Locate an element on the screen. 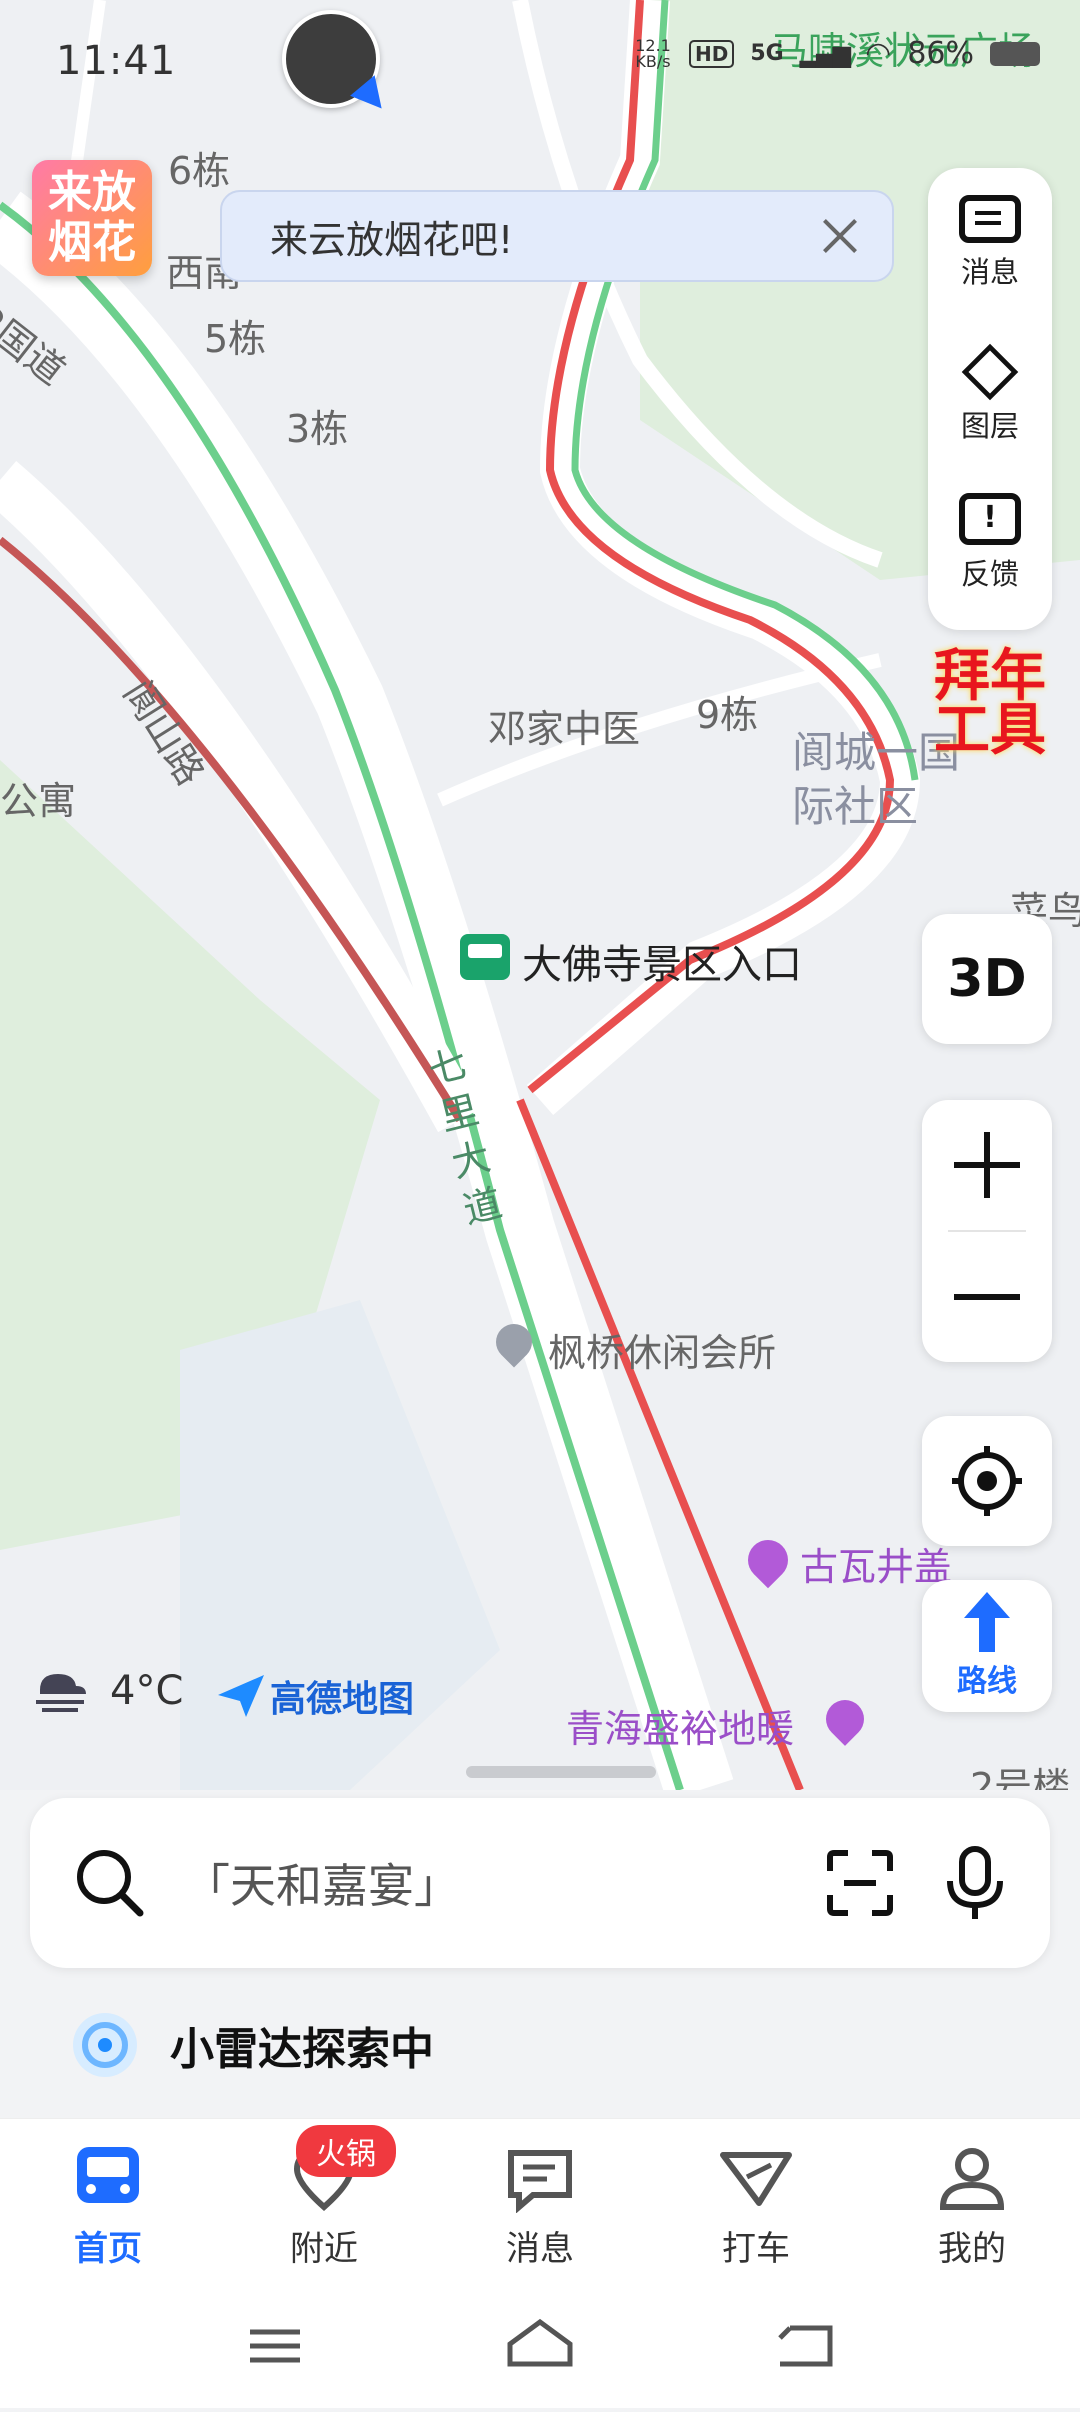 This screenshot has height=2412, width=1080. map-label: 3栋 is located at coordinates (317, 425).